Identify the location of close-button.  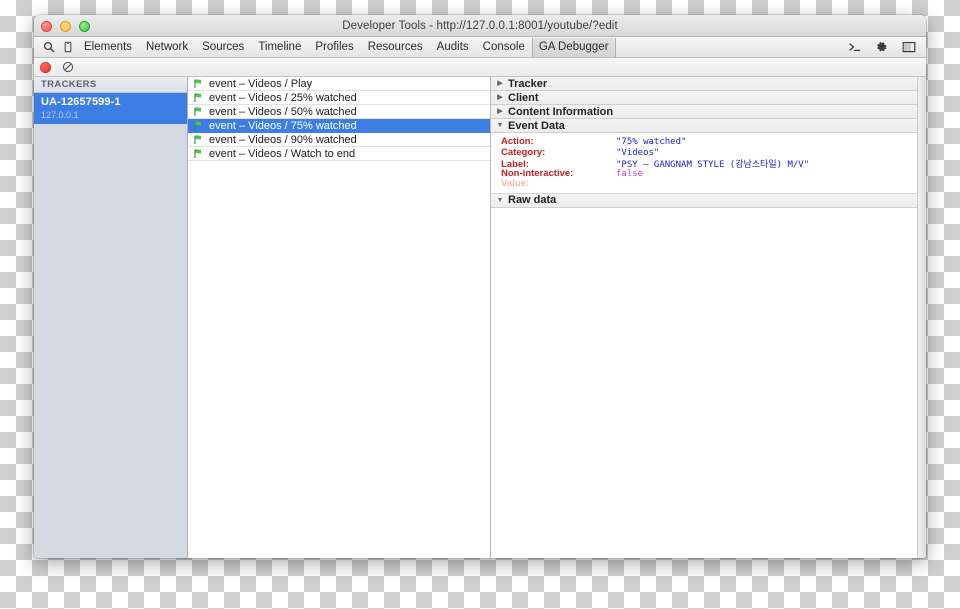
(46, 26).